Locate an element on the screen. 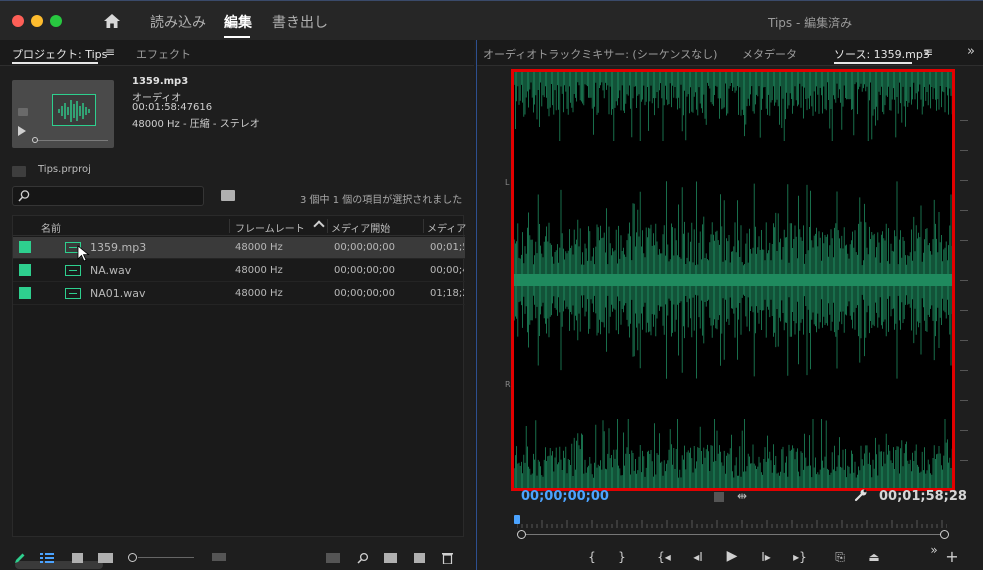 This screenshot has height=570, width=983. row-media-end: 00;00;41 is located at coordinates (447, 270).